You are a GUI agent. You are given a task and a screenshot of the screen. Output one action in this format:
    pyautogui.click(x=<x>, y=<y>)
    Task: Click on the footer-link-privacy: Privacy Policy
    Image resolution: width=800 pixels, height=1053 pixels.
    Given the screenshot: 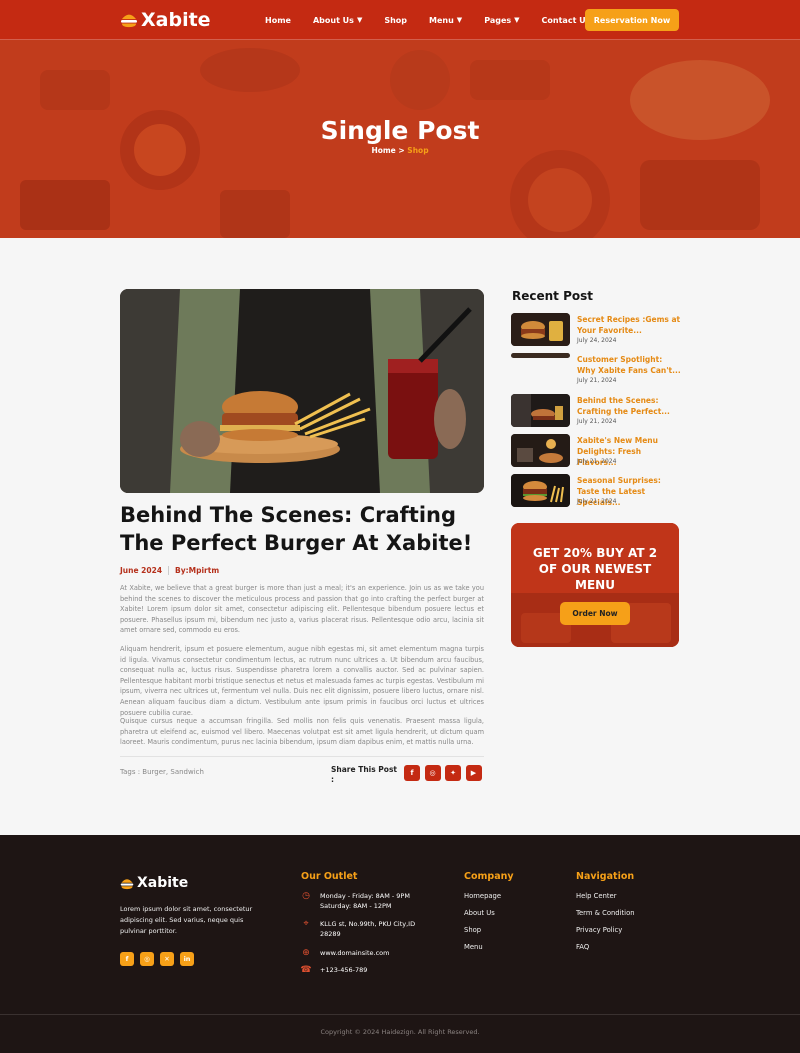 What is the action you would take?
    pyautogui.click(x=599, y=930)
    